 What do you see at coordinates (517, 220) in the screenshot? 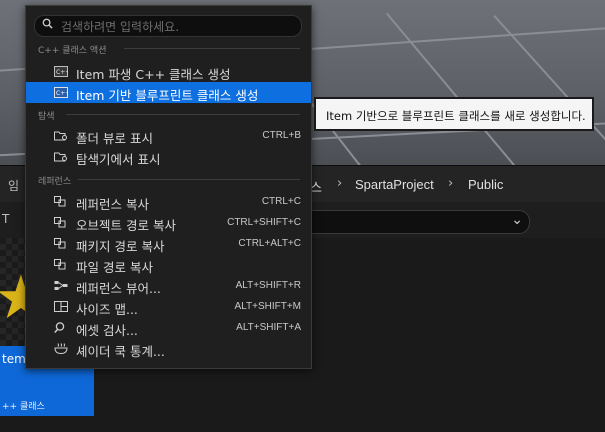
I see `chevron-down-icon: ⌄` at bounding box center [517, 220].